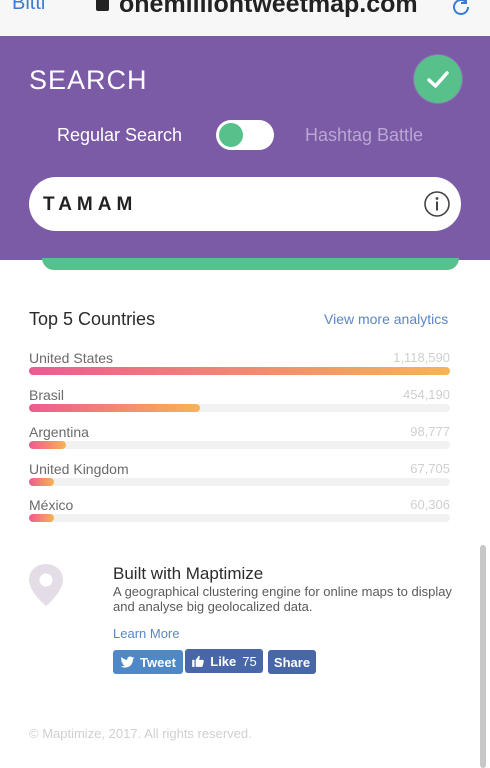  What do you see at coordinates (59, 432) in the screenshot?
I see `country-name: Argentina` at bounding box center [59, 432].